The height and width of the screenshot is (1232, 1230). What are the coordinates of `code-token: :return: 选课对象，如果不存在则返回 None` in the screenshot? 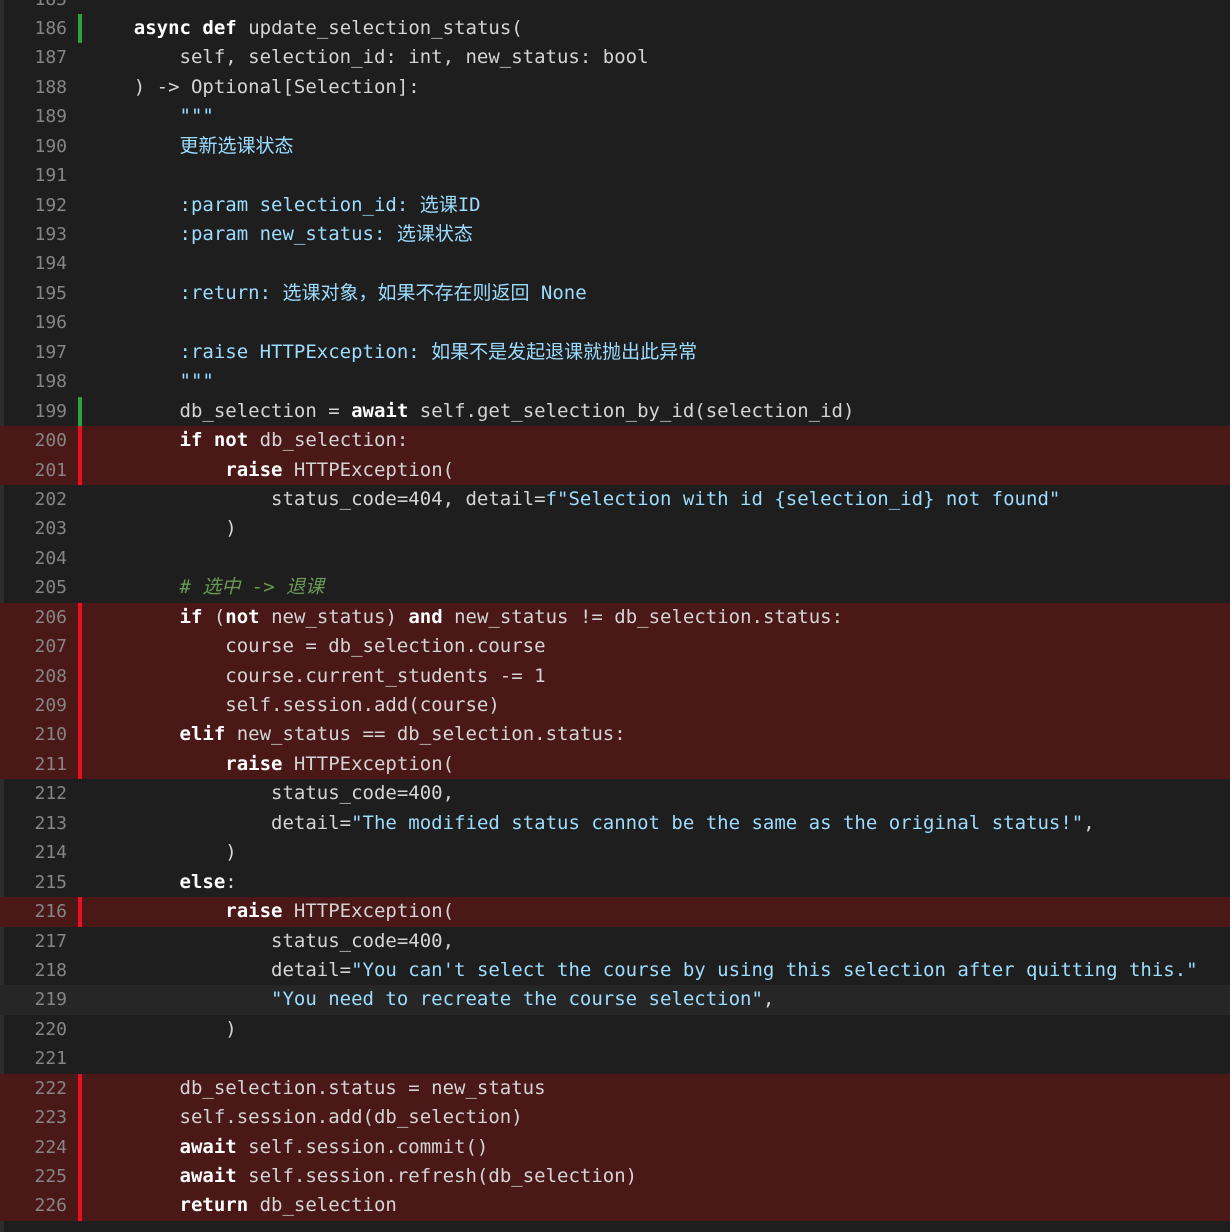 It's located at (337, 292).